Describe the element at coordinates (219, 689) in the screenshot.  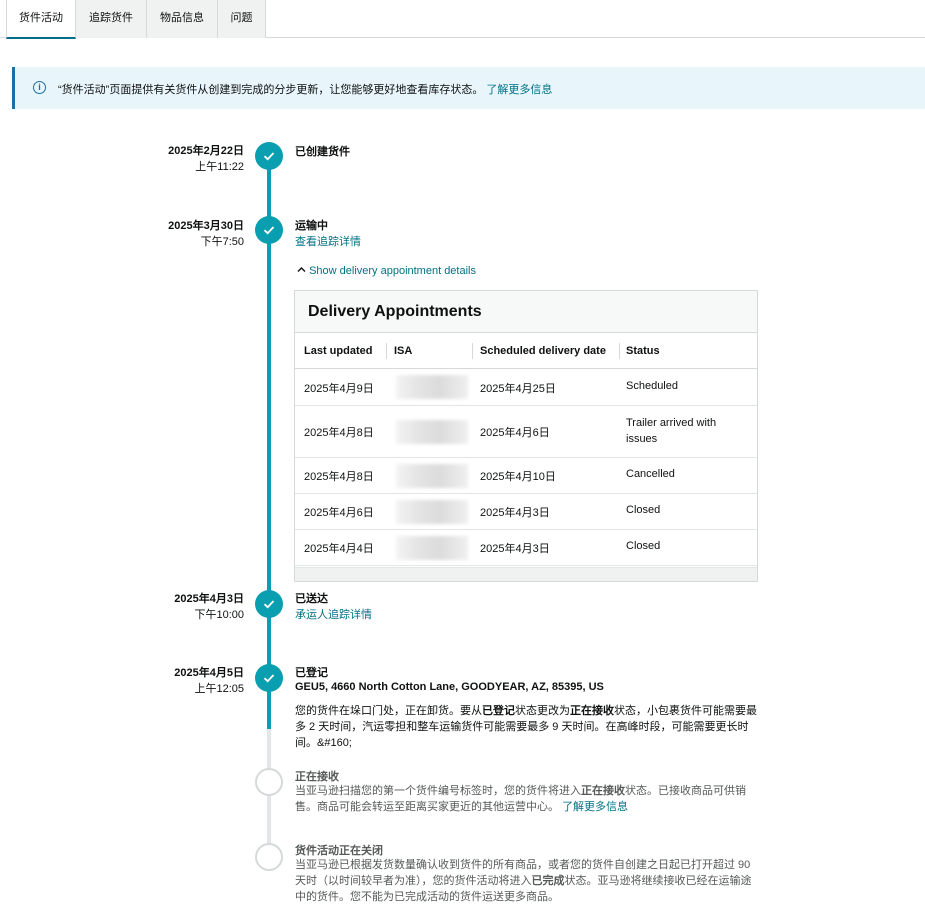
I see `event-checkin-time: 上午12:05` at that location.